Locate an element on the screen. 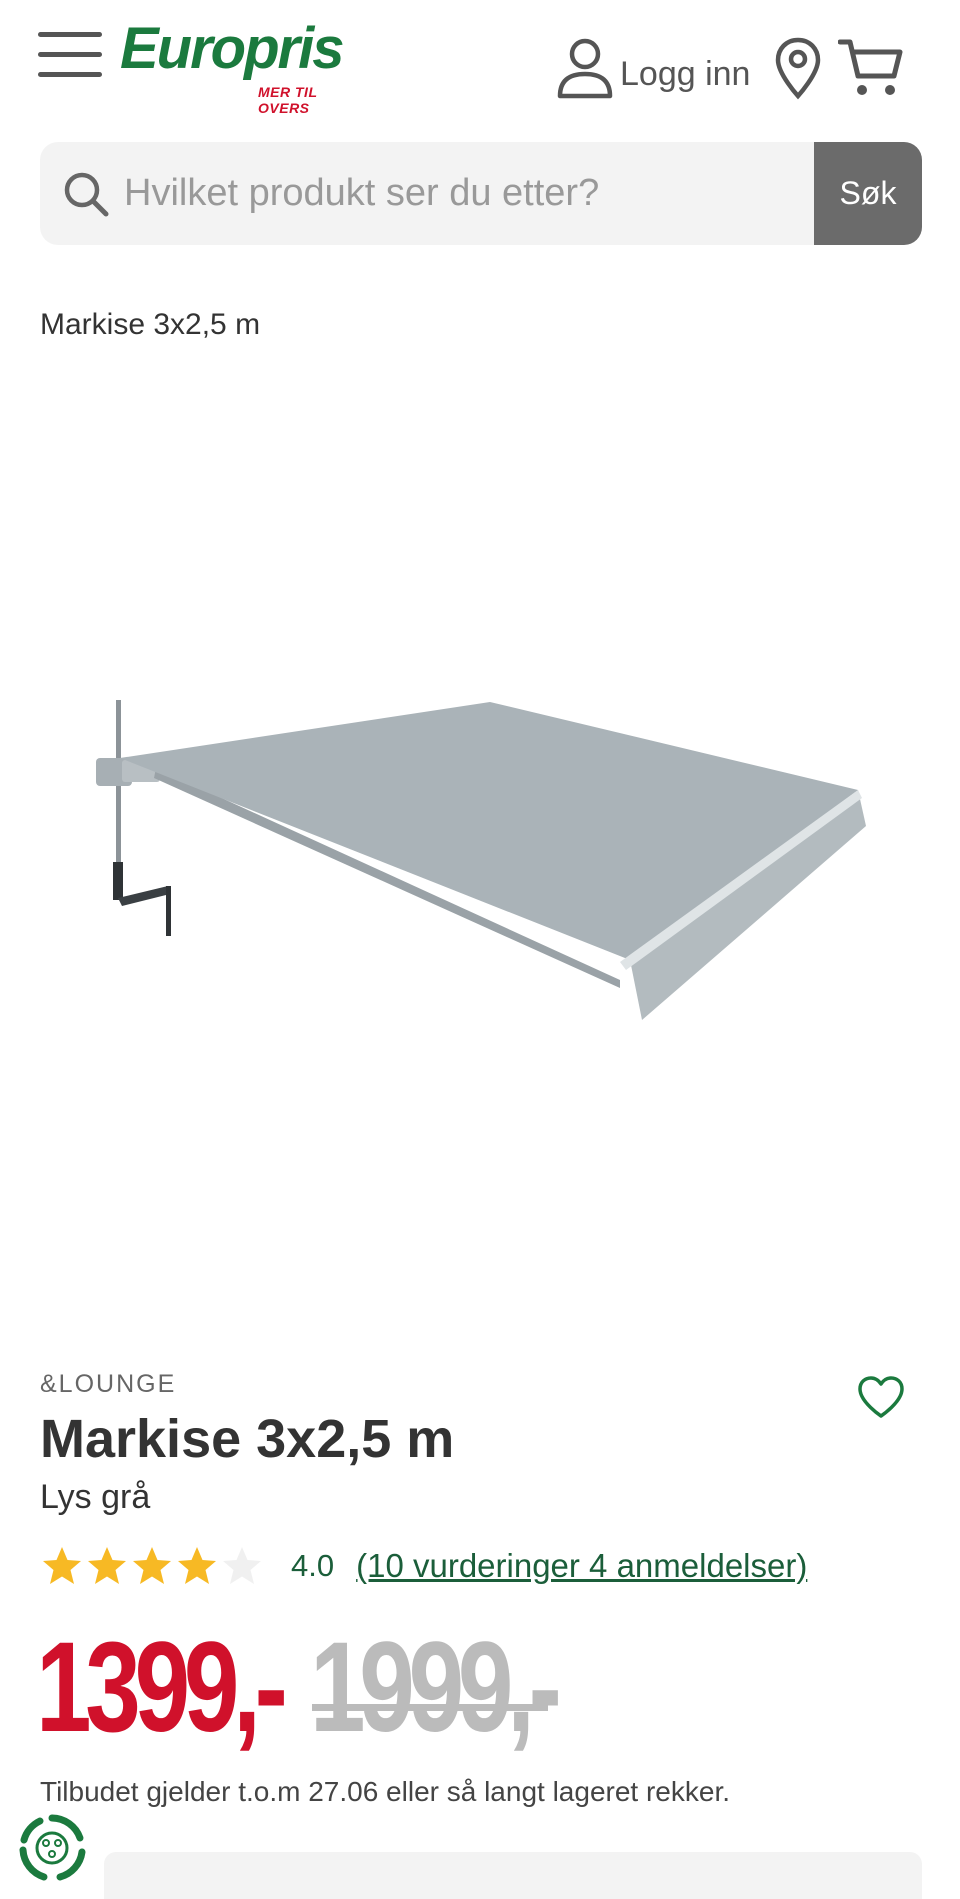  logo-tagline: MER TIL OVERS is located at coordinates (288, 100).